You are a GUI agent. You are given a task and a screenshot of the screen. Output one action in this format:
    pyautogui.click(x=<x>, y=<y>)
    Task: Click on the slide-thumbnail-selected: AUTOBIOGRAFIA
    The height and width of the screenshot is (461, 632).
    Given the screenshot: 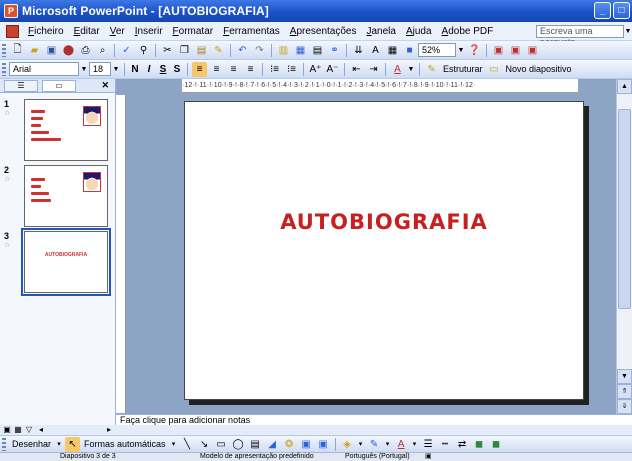 What is the action you would take?
    pyautogui.click(x=66, y=262)
    